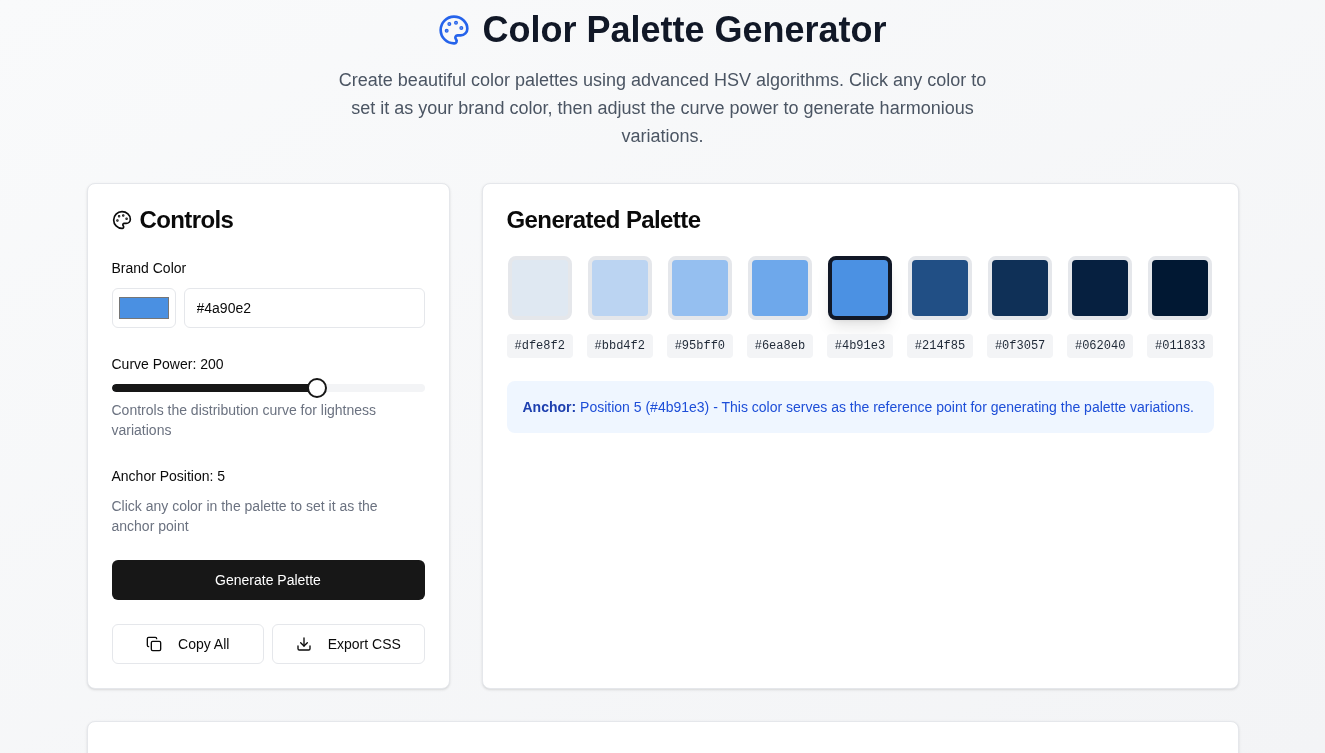  I want to click on help-text: Click any color in the palette to set it as the anchor point, so click(245, 516).